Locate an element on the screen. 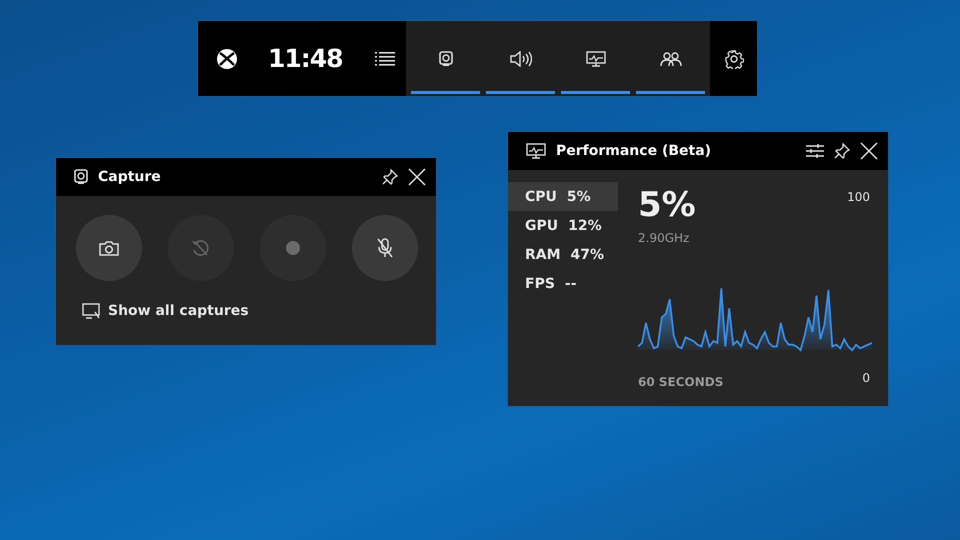 The image size is (960, 540). metric-tab: RAM 47% is located at coordinates (563, 254).